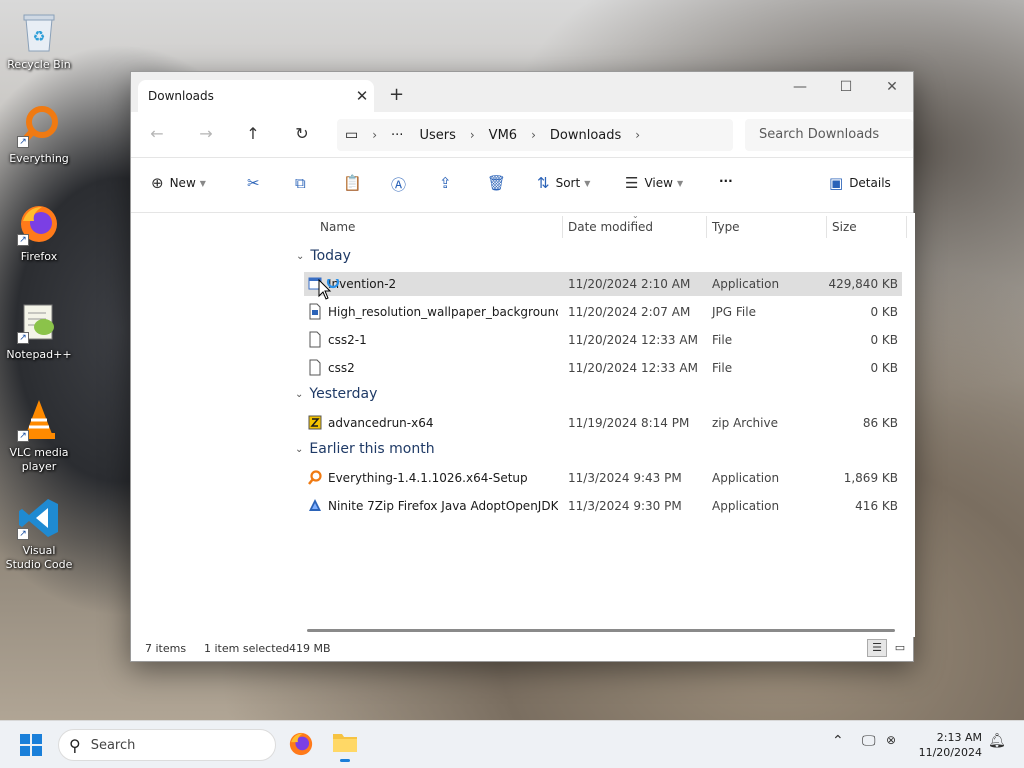 Image resolution: width=1024 pixels, height=768 pixels. Describe the element at coordinates (39, 41) in the screenshot. I see `desktop-icon-recycle-bin: ♻ Recycle Bin` at that location.